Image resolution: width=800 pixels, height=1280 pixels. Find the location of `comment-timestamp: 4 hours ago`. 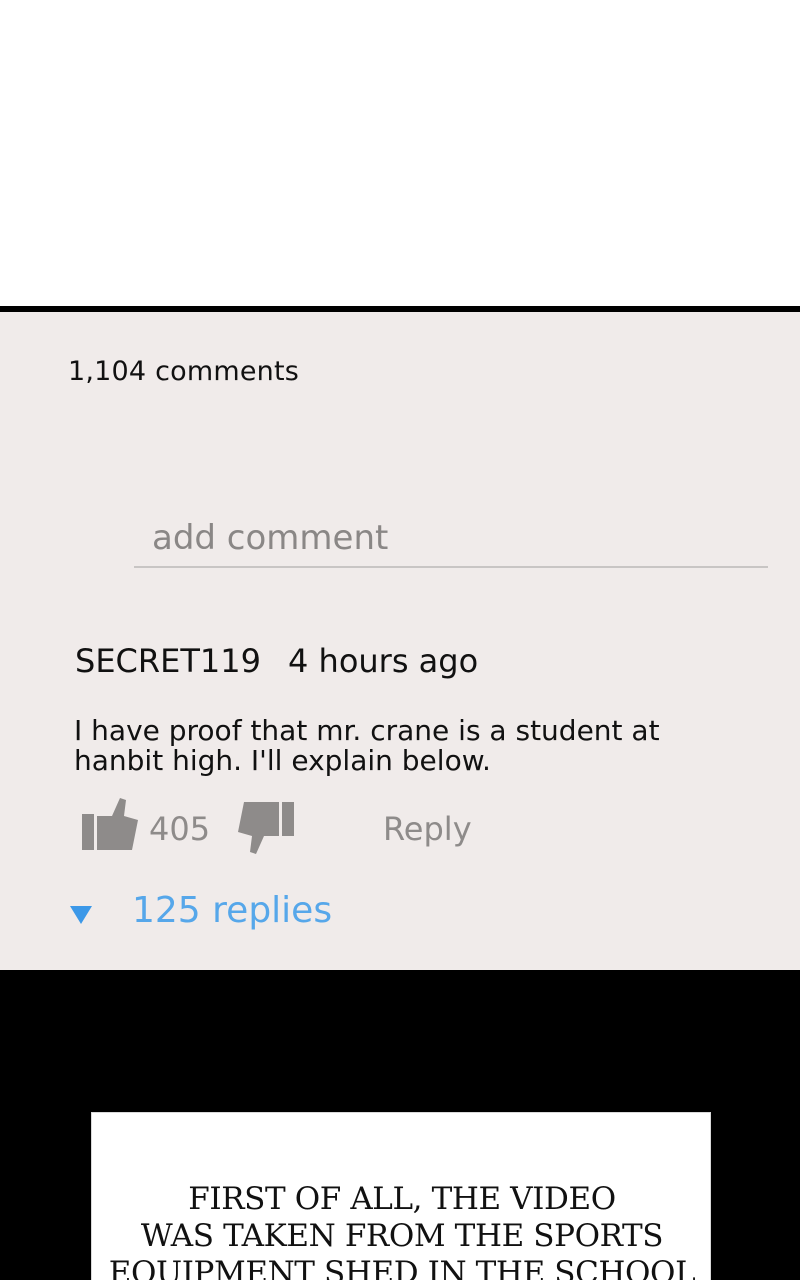

comment-timestamp: 4 hours ago is located at coordinates (383, 661).